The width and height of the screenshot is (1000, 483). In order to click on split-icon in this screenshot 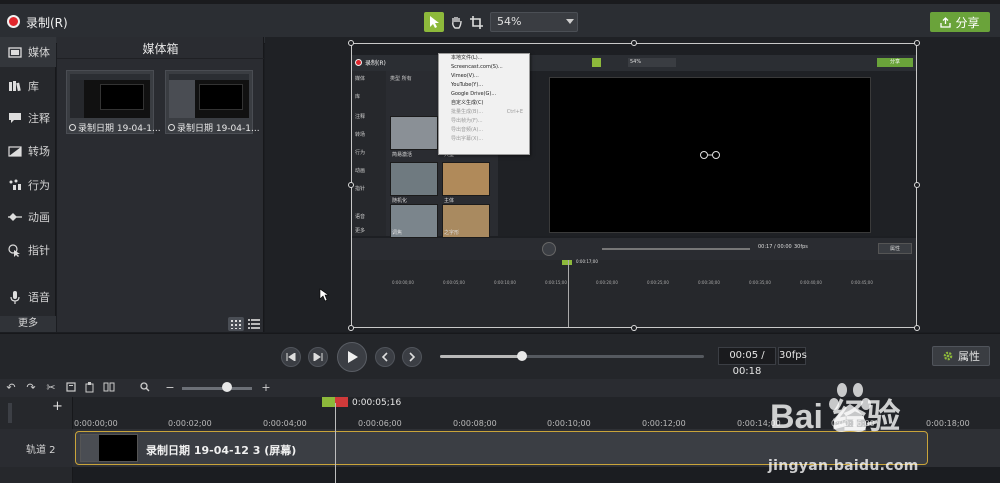, I will do `click(109, 387)`.